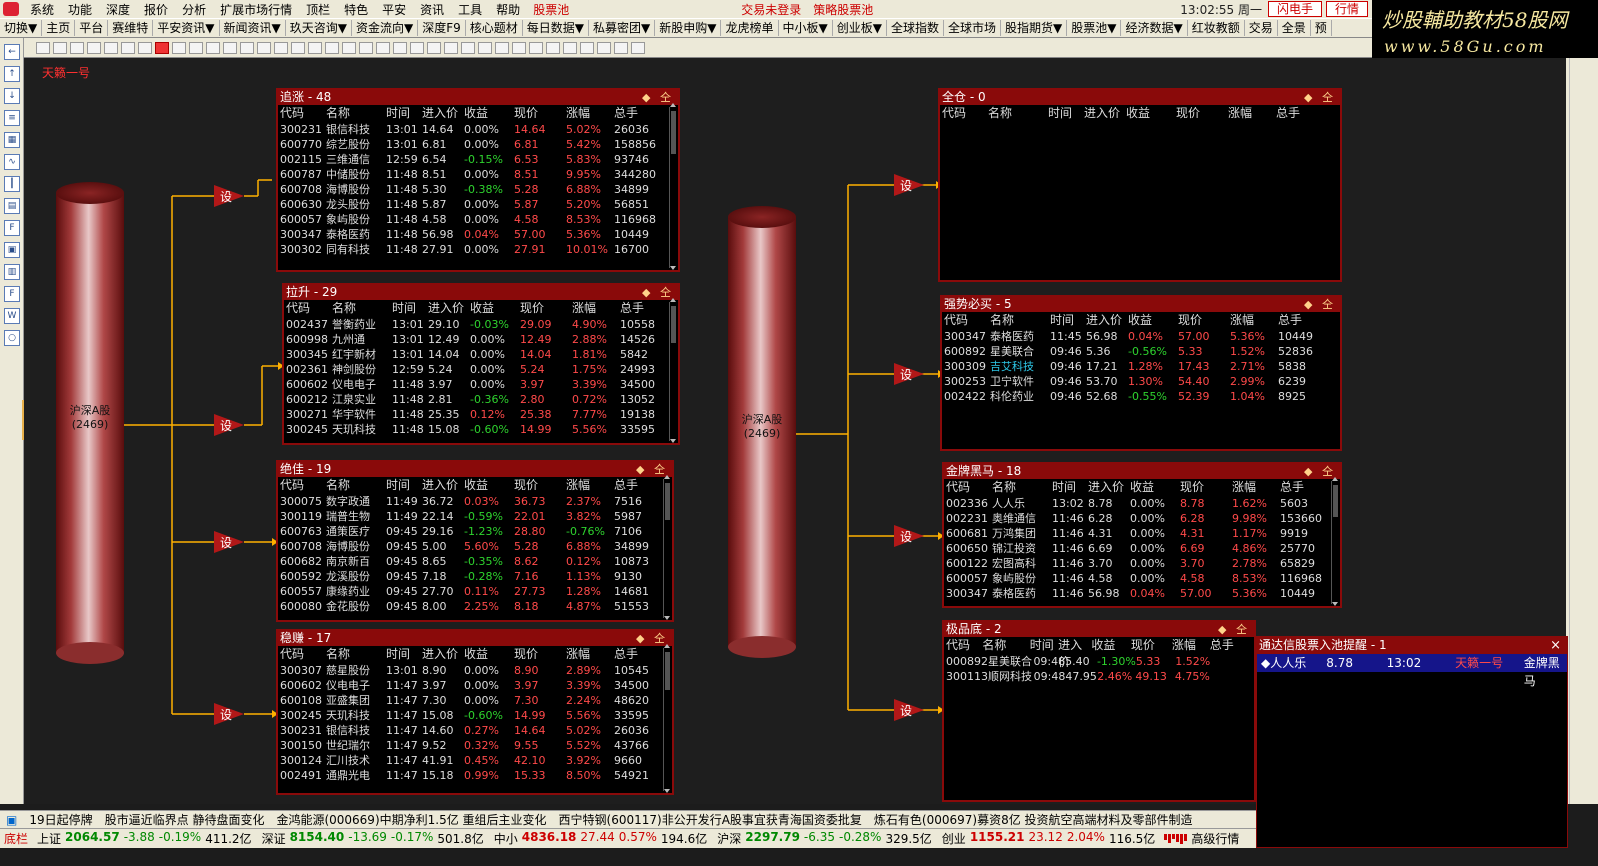  Describe the element at coordinates (1143, 563) in the screenshot. I see `table-row: 600122 宏图高科 11:46 3.70 0.00% 3.70 2.78% 65829` at that location.